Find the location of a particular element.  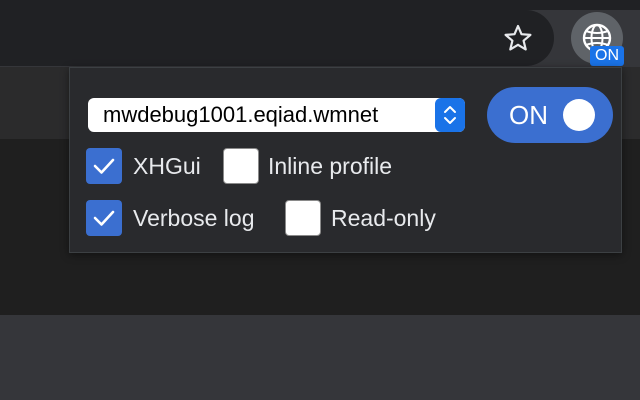

toggle-label: ON is located at coordinates (528, 115).